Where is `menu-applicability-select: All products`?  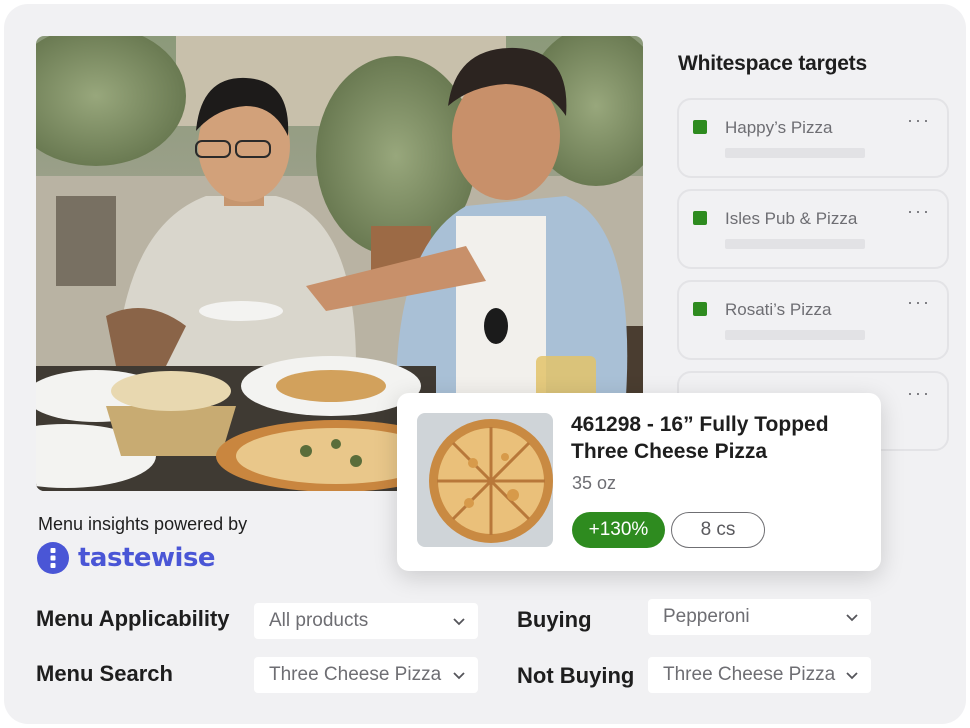
menu-applicability-select: All products is located at coordinates (366, 621).